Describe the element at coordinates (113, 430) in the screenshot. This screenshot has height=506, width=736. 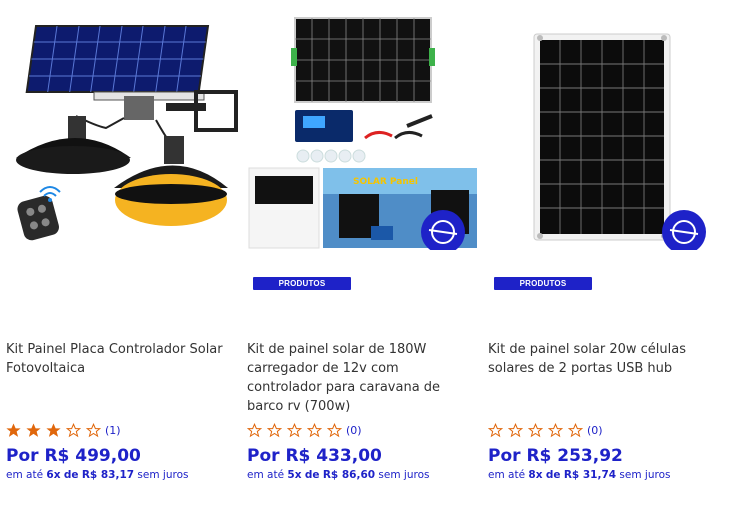
I see `rating-count: (1)` at that location.